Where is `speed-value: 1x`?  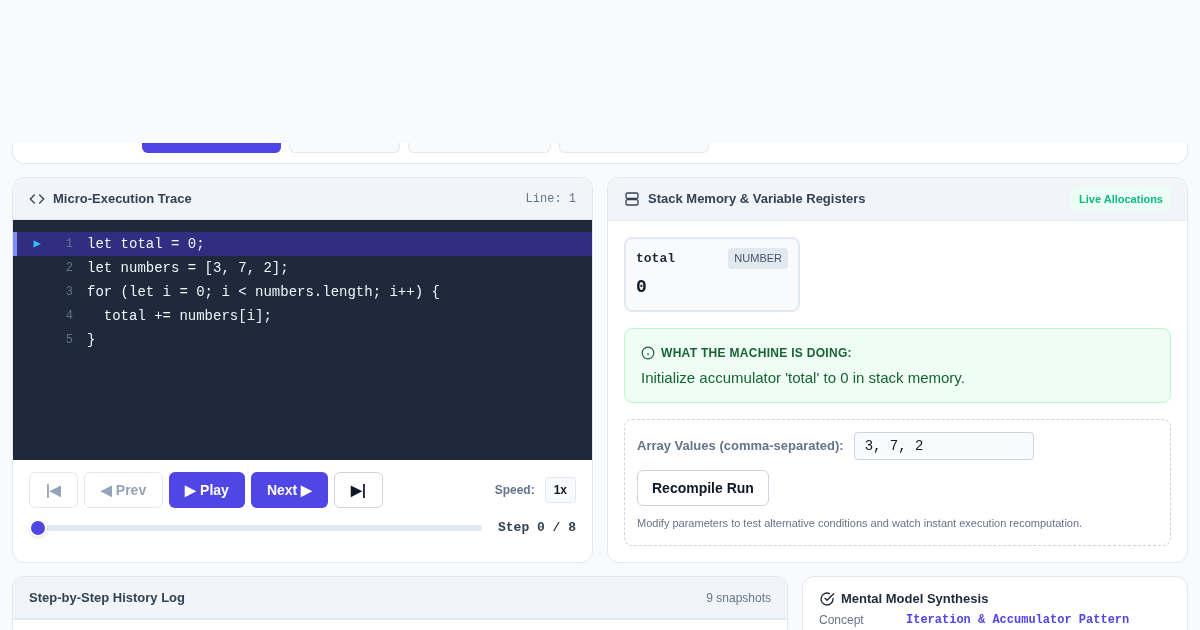
speed-value: 1x is located at coordinates (560, 490).